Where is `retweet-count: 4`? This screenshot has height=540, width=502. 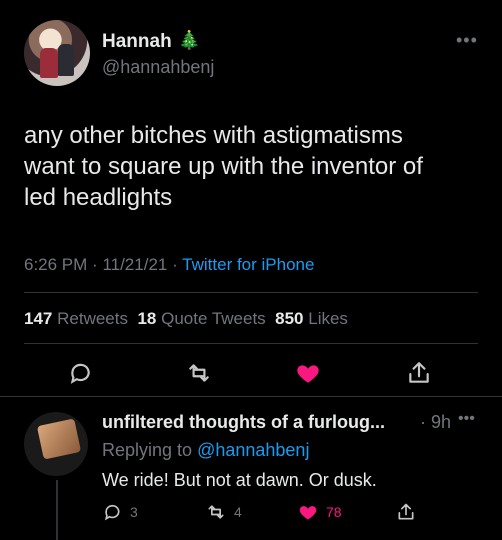 retweet-count: 4 is located at coordinates (238, 512).